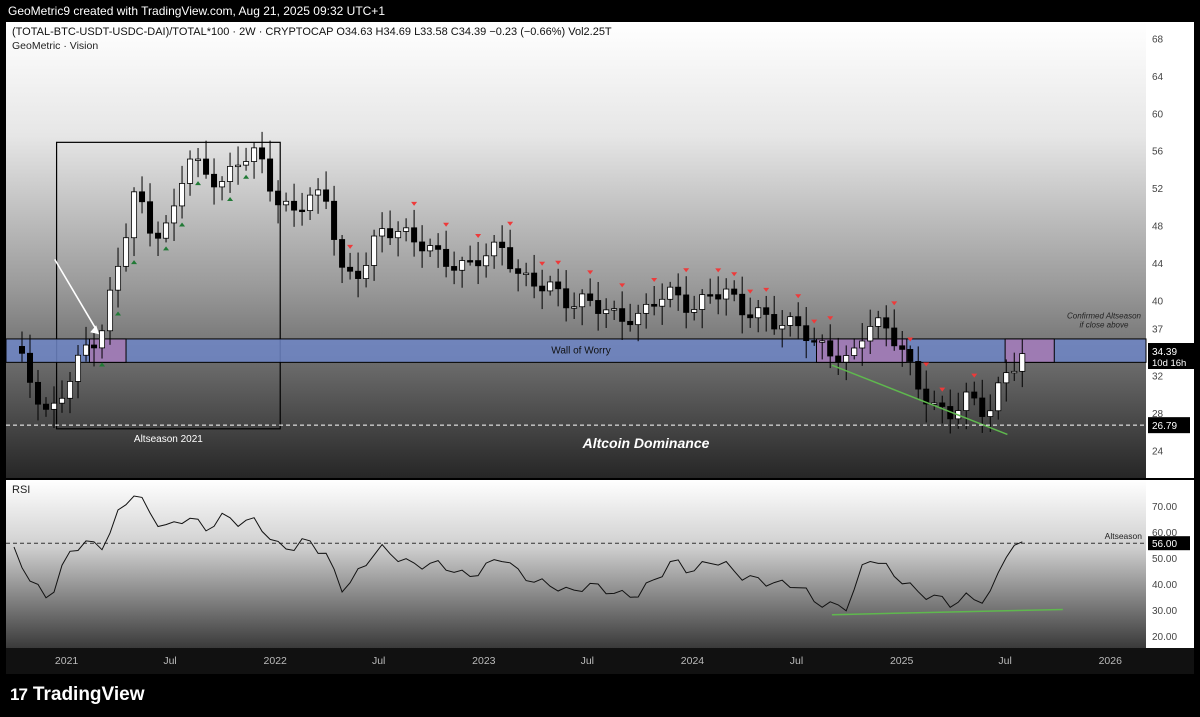 The width and height of the screenshot is (1200, 717). Describe the element at coordinates (590, 32) in the screenshot. I see `volume-value: Vol2.25T` at that location.